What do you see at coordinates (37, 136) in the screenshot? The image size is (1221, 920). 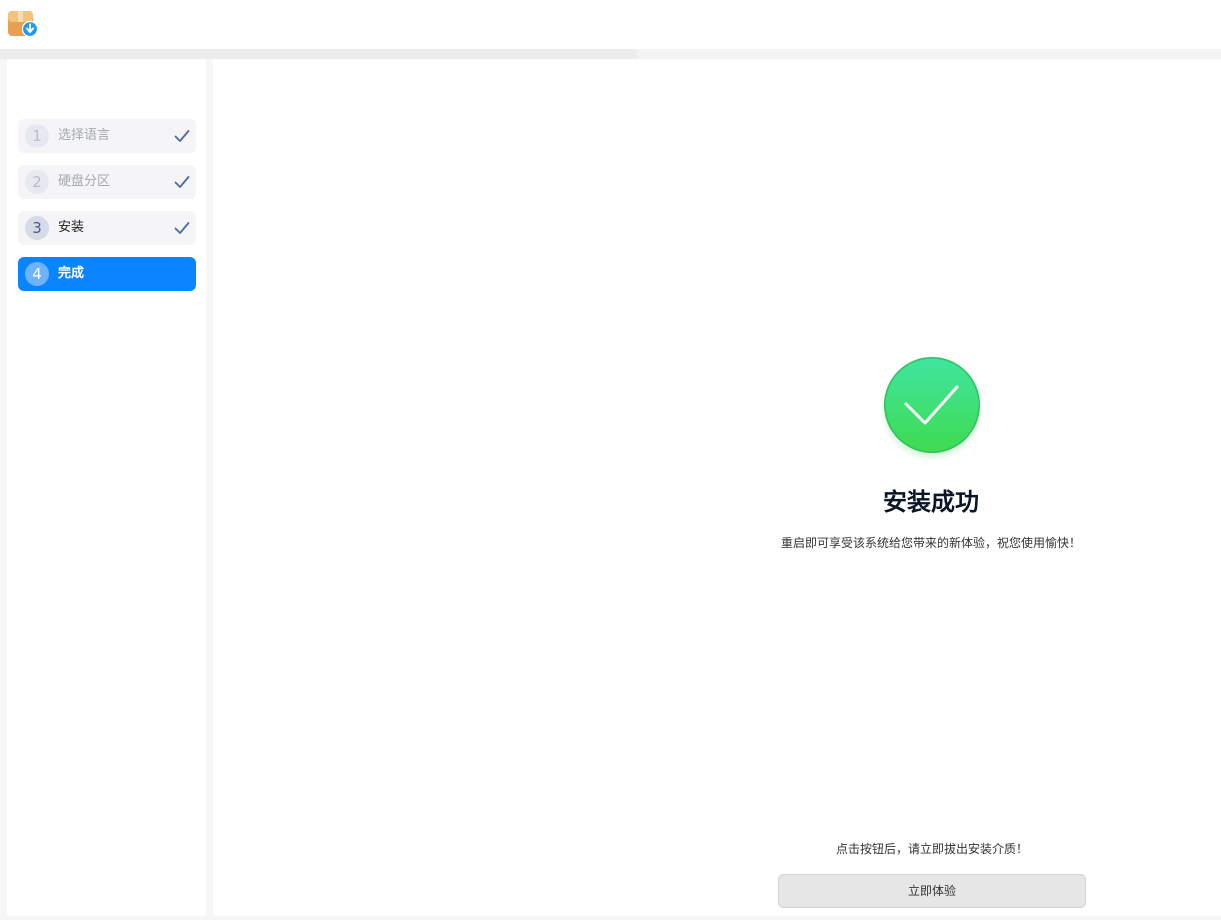 I see `step-number: 1` at bounding box center [37, 136].